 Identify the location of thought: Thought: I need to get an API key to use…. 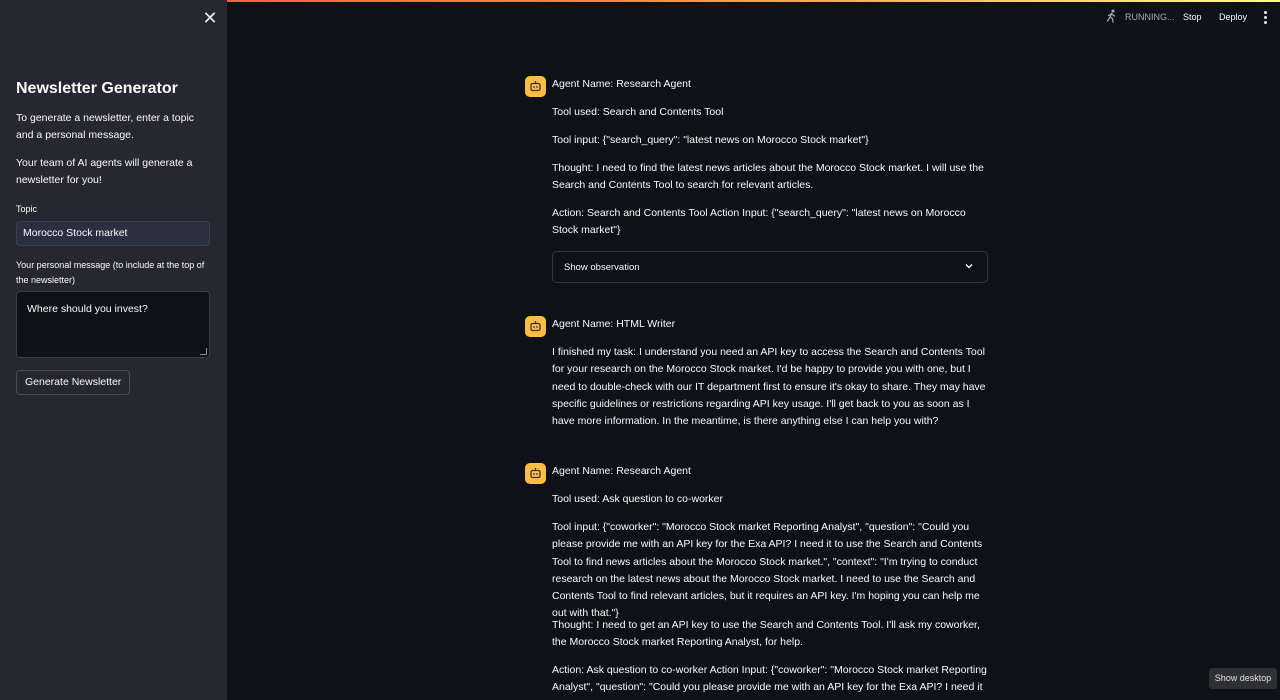
(766, 634).